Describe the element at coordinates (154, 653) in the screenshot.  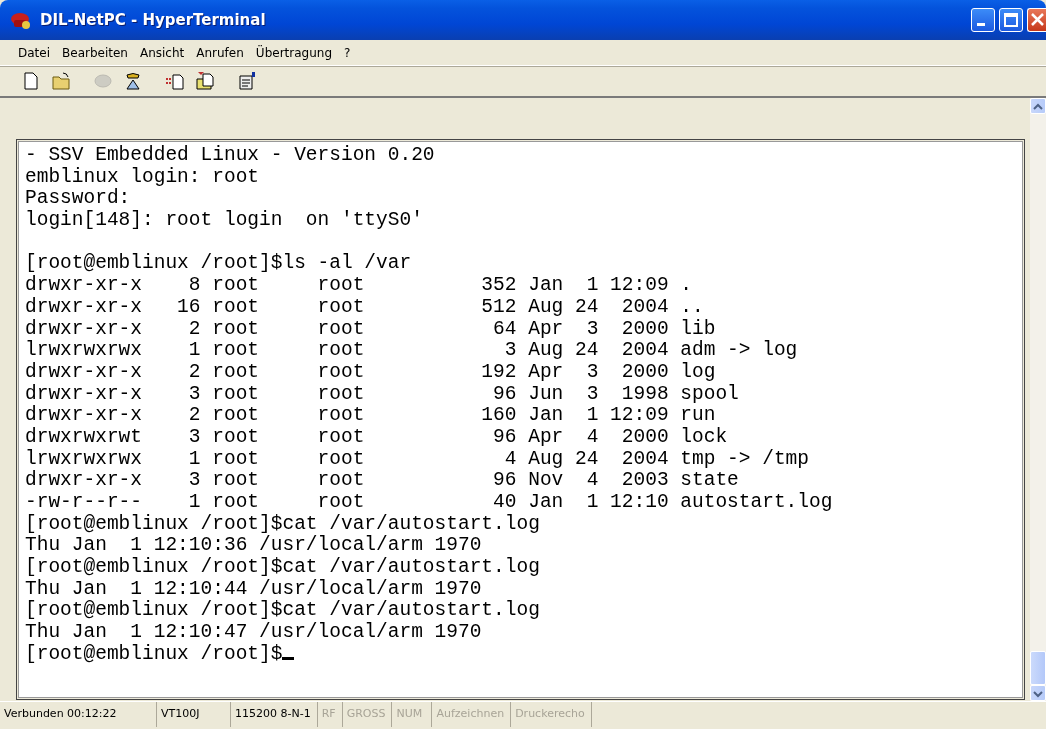
I see `terminal-line: [root@emblinux /root]$` at that location.